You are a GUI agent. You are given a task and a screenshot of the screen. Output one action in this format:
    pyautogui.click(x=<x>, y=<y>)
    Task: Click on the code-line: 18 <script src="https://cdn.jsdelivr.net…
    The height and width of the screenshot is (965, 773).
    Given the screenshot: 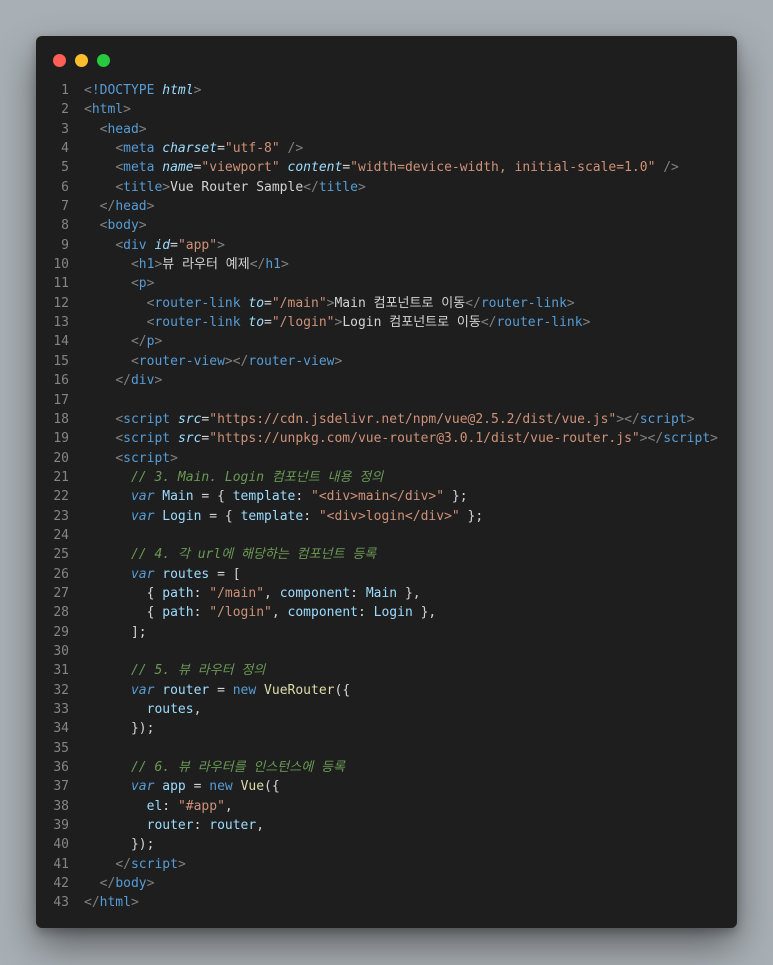 What is the action you would take?
    pyautogui.click(x=386, y=419)
    